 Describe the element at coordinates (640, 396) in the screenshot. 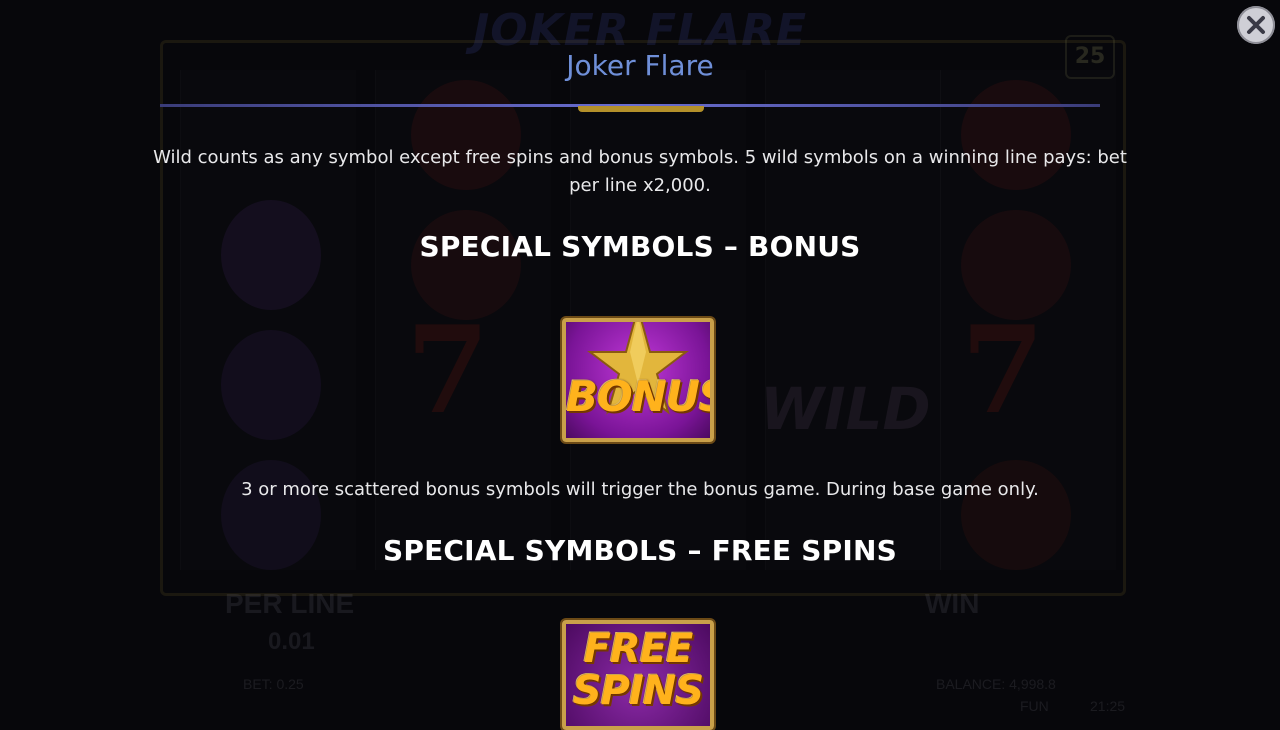

I see `bonus-symbol-text: BONUS` at that location.